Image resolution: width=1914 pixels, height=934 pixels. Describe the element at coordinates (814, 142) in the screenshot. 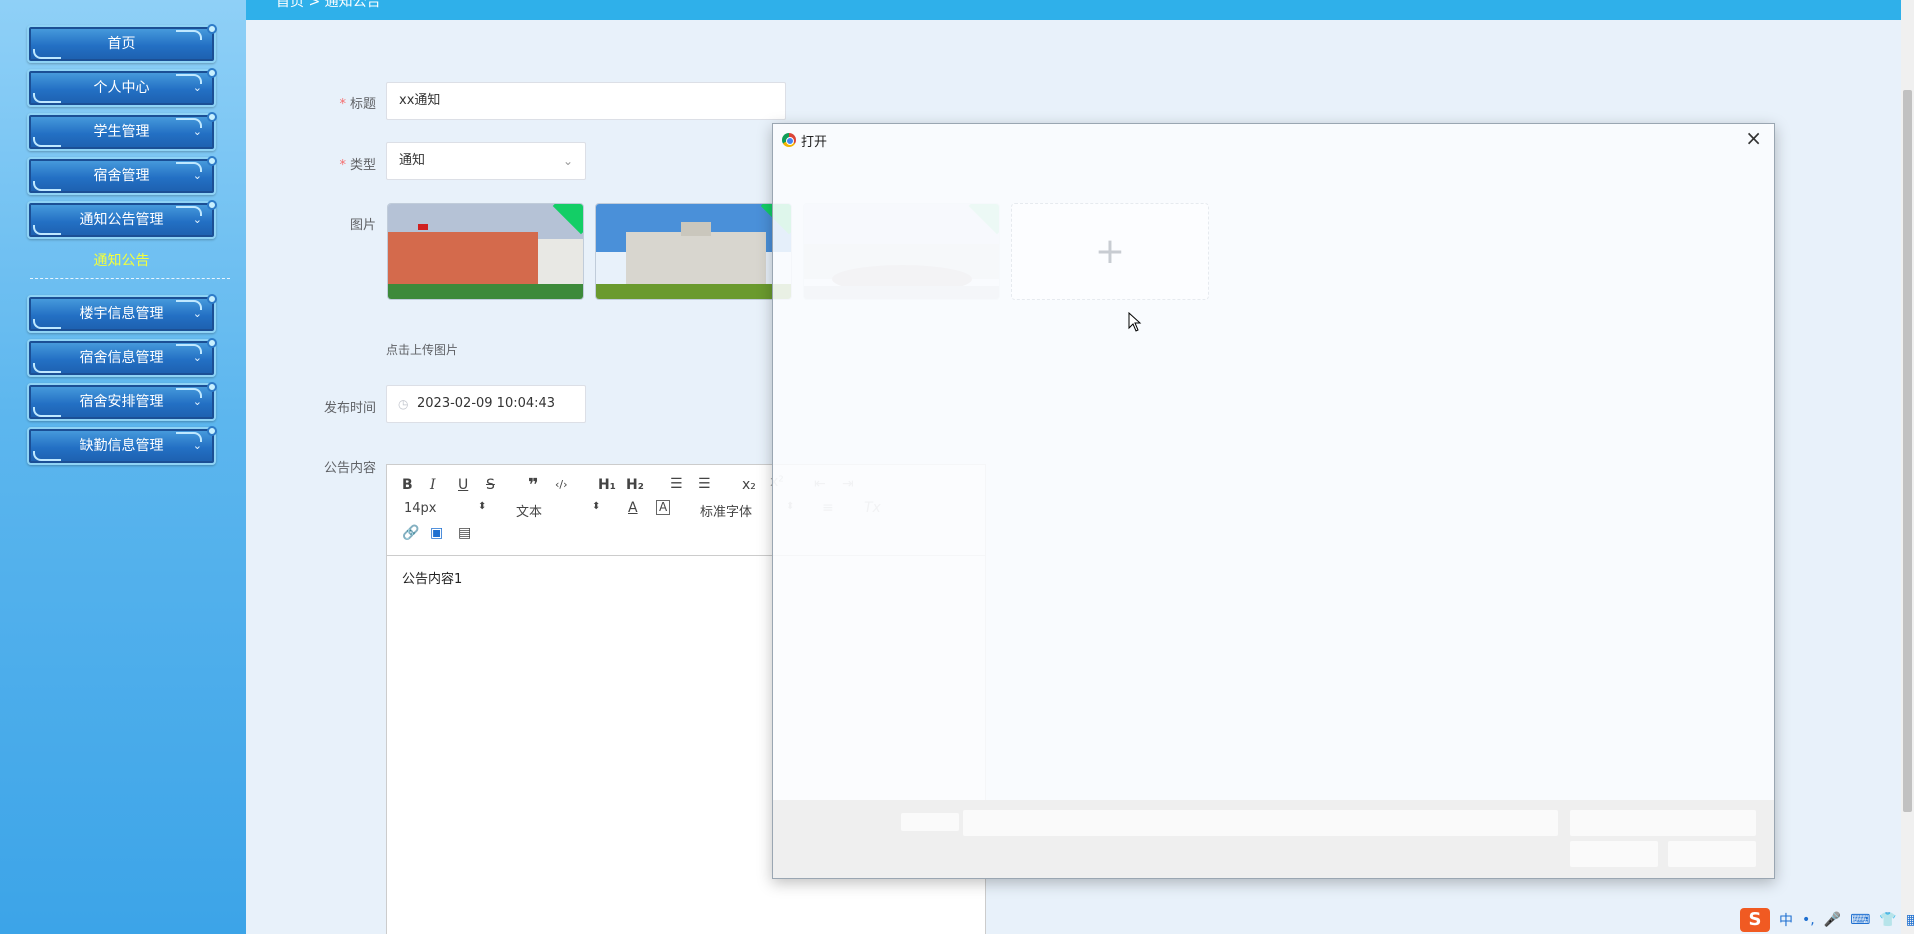

I see `dialog-title: 打开` at that location.